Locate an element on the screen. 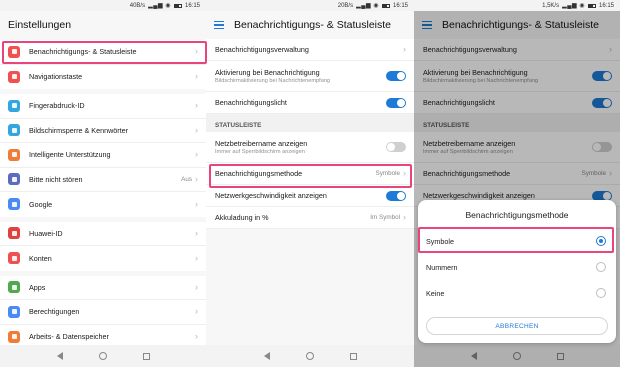 The image size is (620, 367). setting-benachrichtigungsmethode: Benachrichtigungsmethode Symbole › is located at coordinates (310, 174).